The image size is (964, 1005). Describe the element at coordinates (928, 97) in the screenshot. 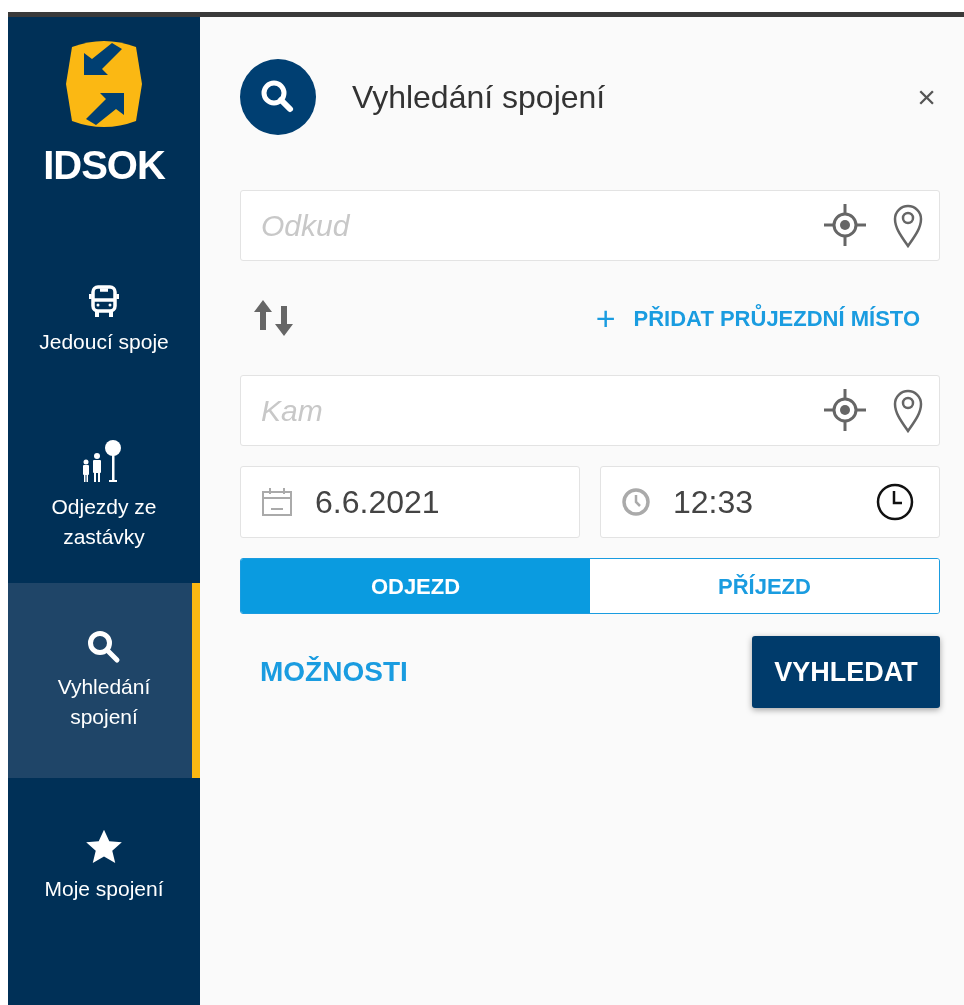

I see `close-button: ×` at that location.